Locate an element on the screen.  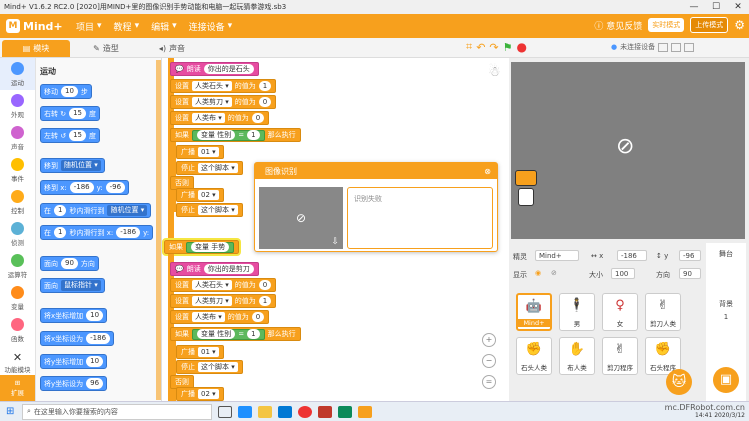
set-var-block: 设置 人类剪刀 ▾ 的值为 0 is located at coordinates (223, 102).